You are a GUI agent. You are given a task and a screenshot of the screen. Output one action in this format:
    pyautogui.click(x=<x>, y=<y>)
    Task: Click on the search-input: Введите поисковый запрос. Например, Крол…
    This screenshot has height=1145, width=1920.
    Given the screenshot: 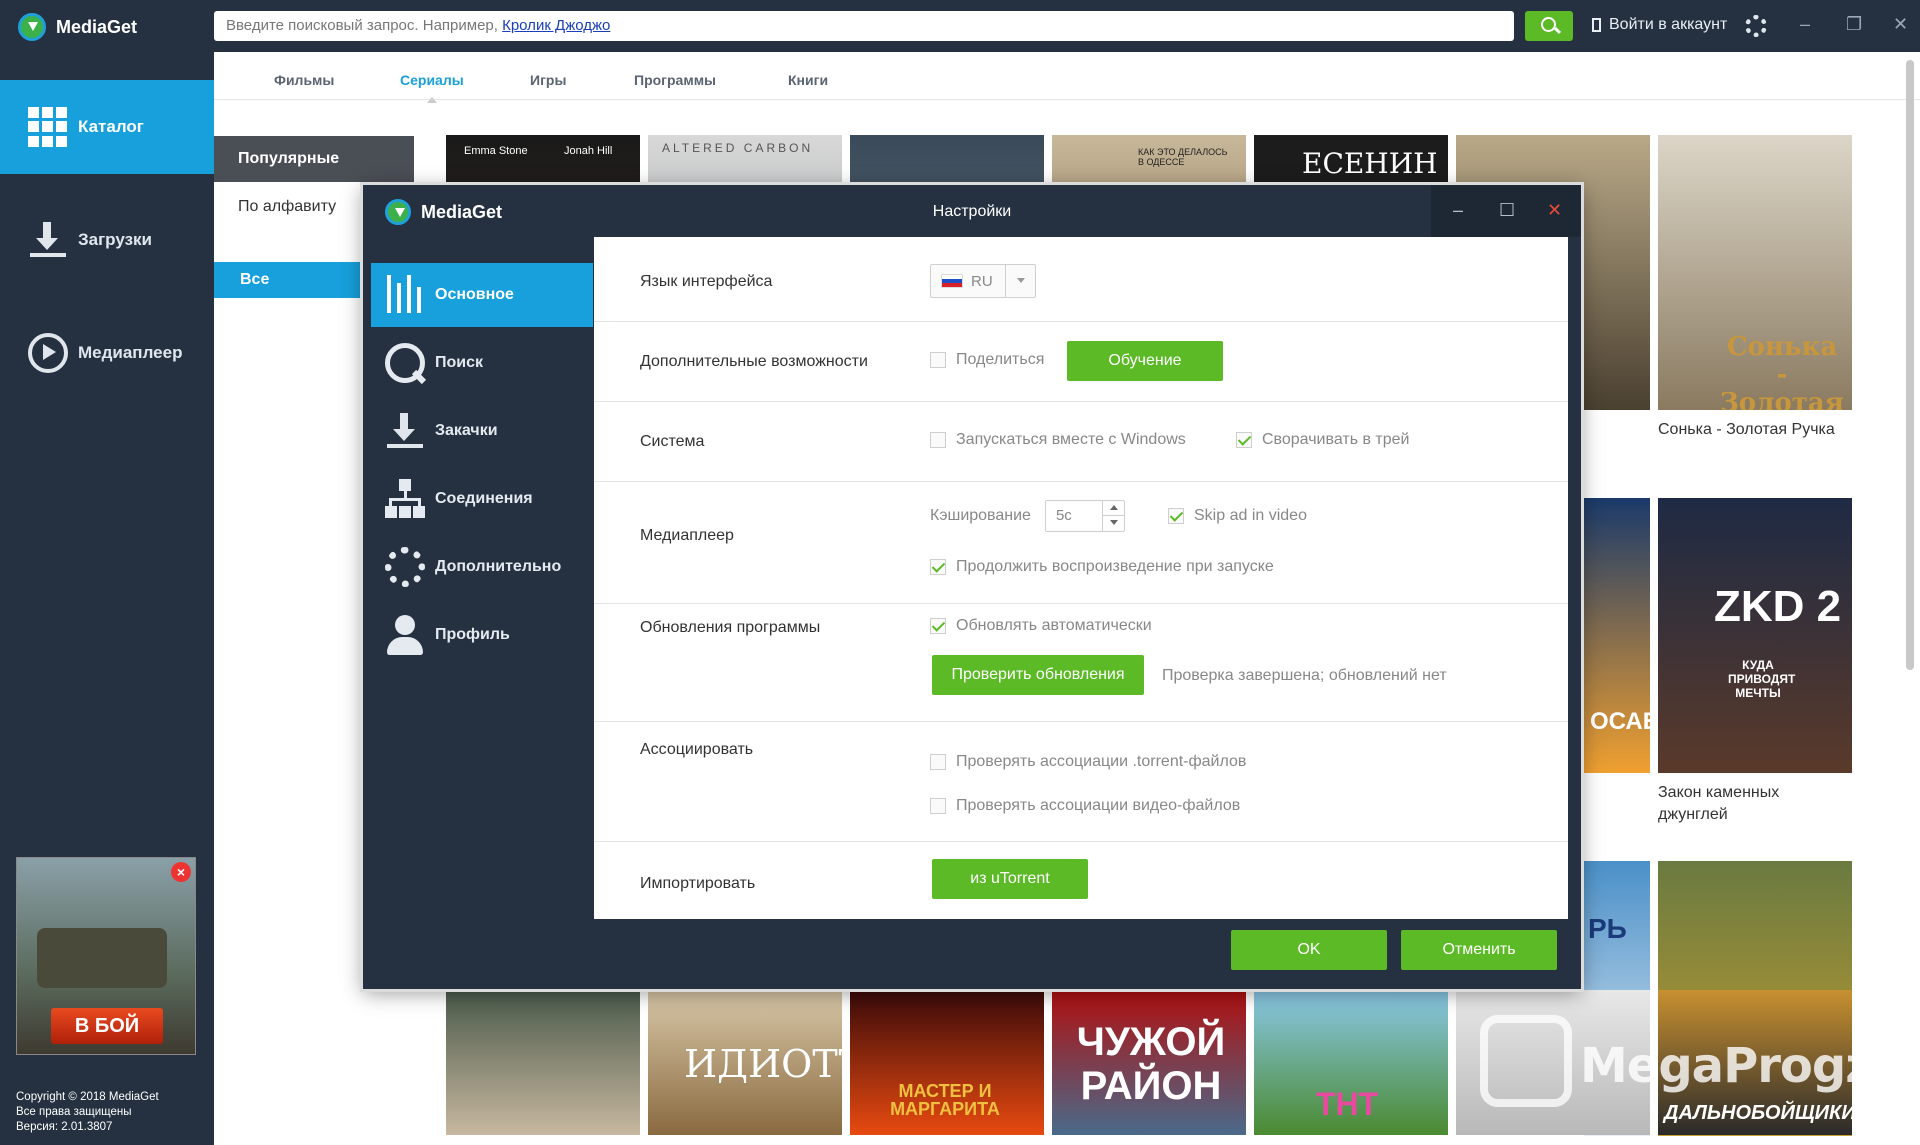 What is the action you would take?
    pyautogui.click(x=864, y=26)
    